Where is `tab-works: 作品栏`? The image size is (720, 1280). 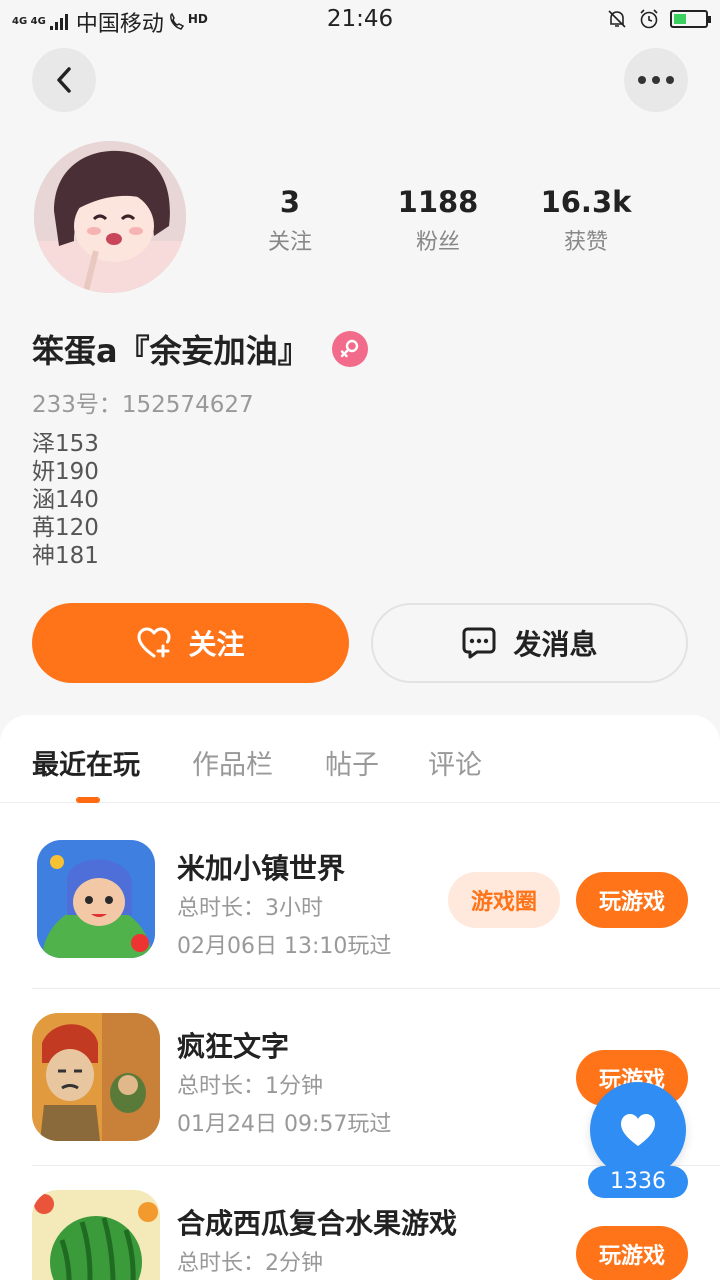 tab-works: 作品栏 is located at coordinates (232, 762).